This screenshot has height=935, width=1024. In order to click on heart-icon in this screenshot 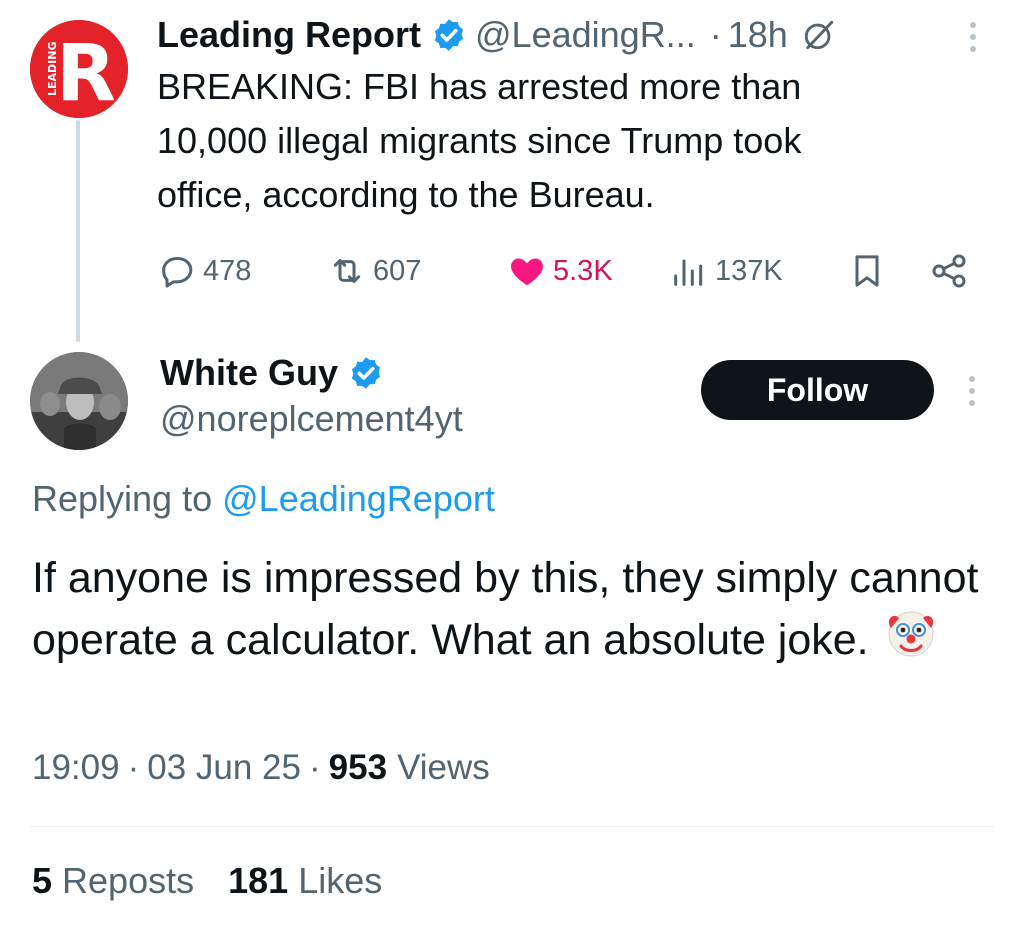, I will do `click(527, 272)`.